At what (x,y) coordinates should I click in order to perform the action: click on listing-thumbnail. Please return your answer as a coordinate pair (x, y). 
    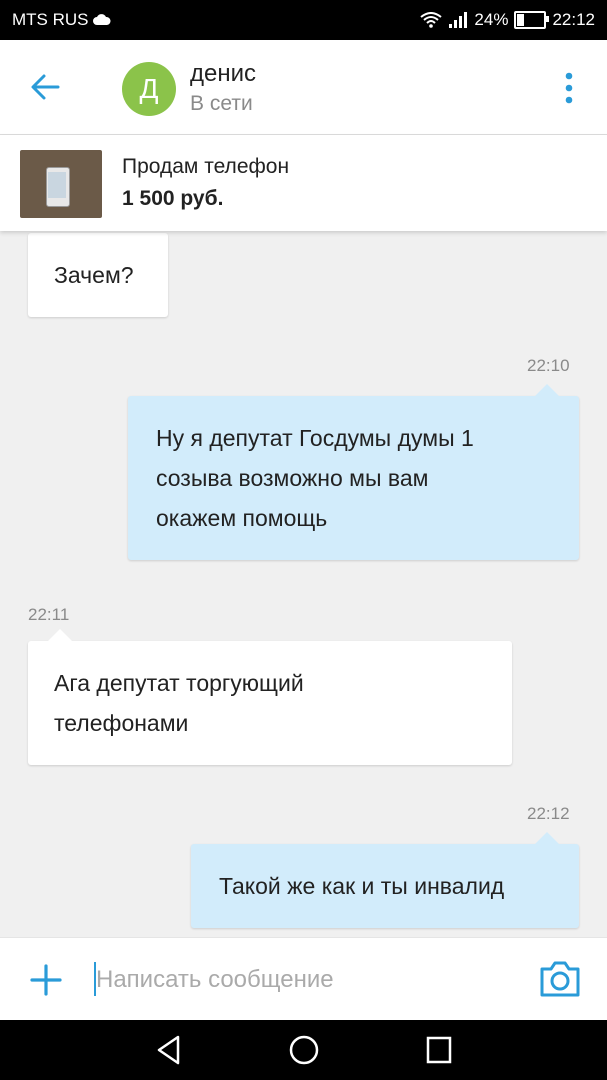
    Looking at the image, I should click on (61, 184).